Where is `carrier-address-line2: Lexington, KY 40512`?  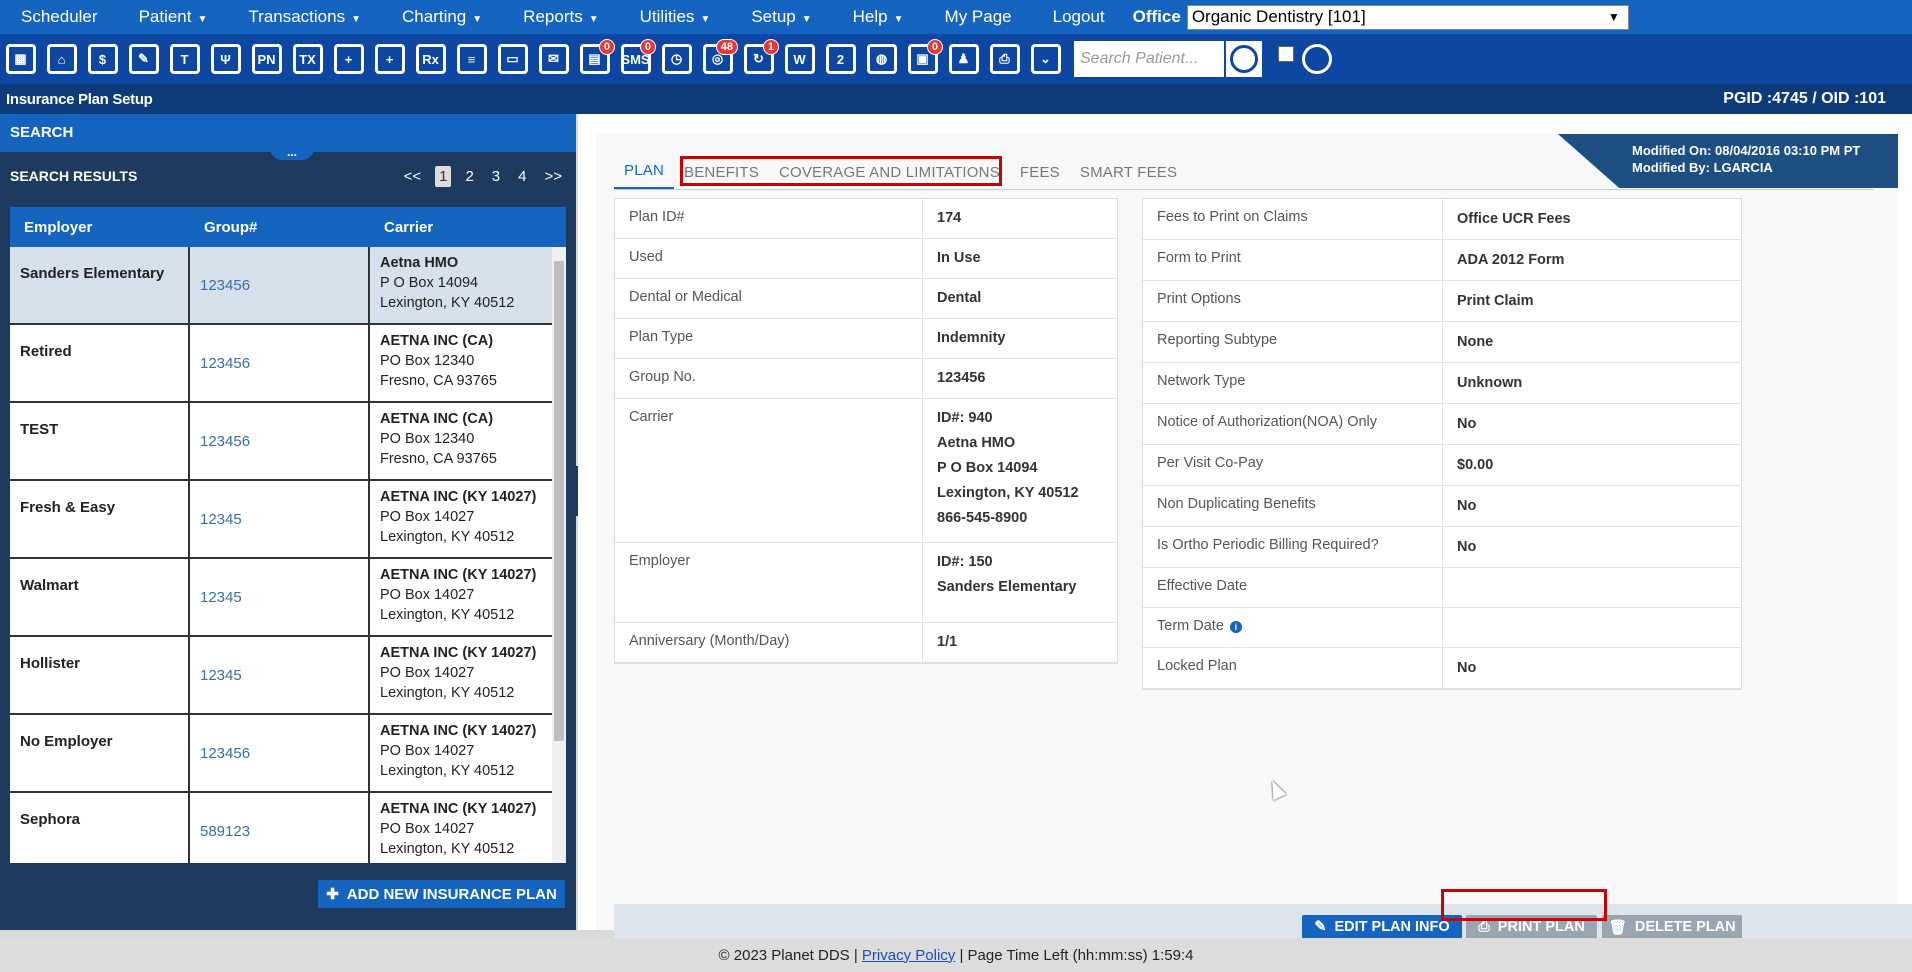 carrier-address-line2: Lexington, KY 40512 is located at coordinates (447, 615).